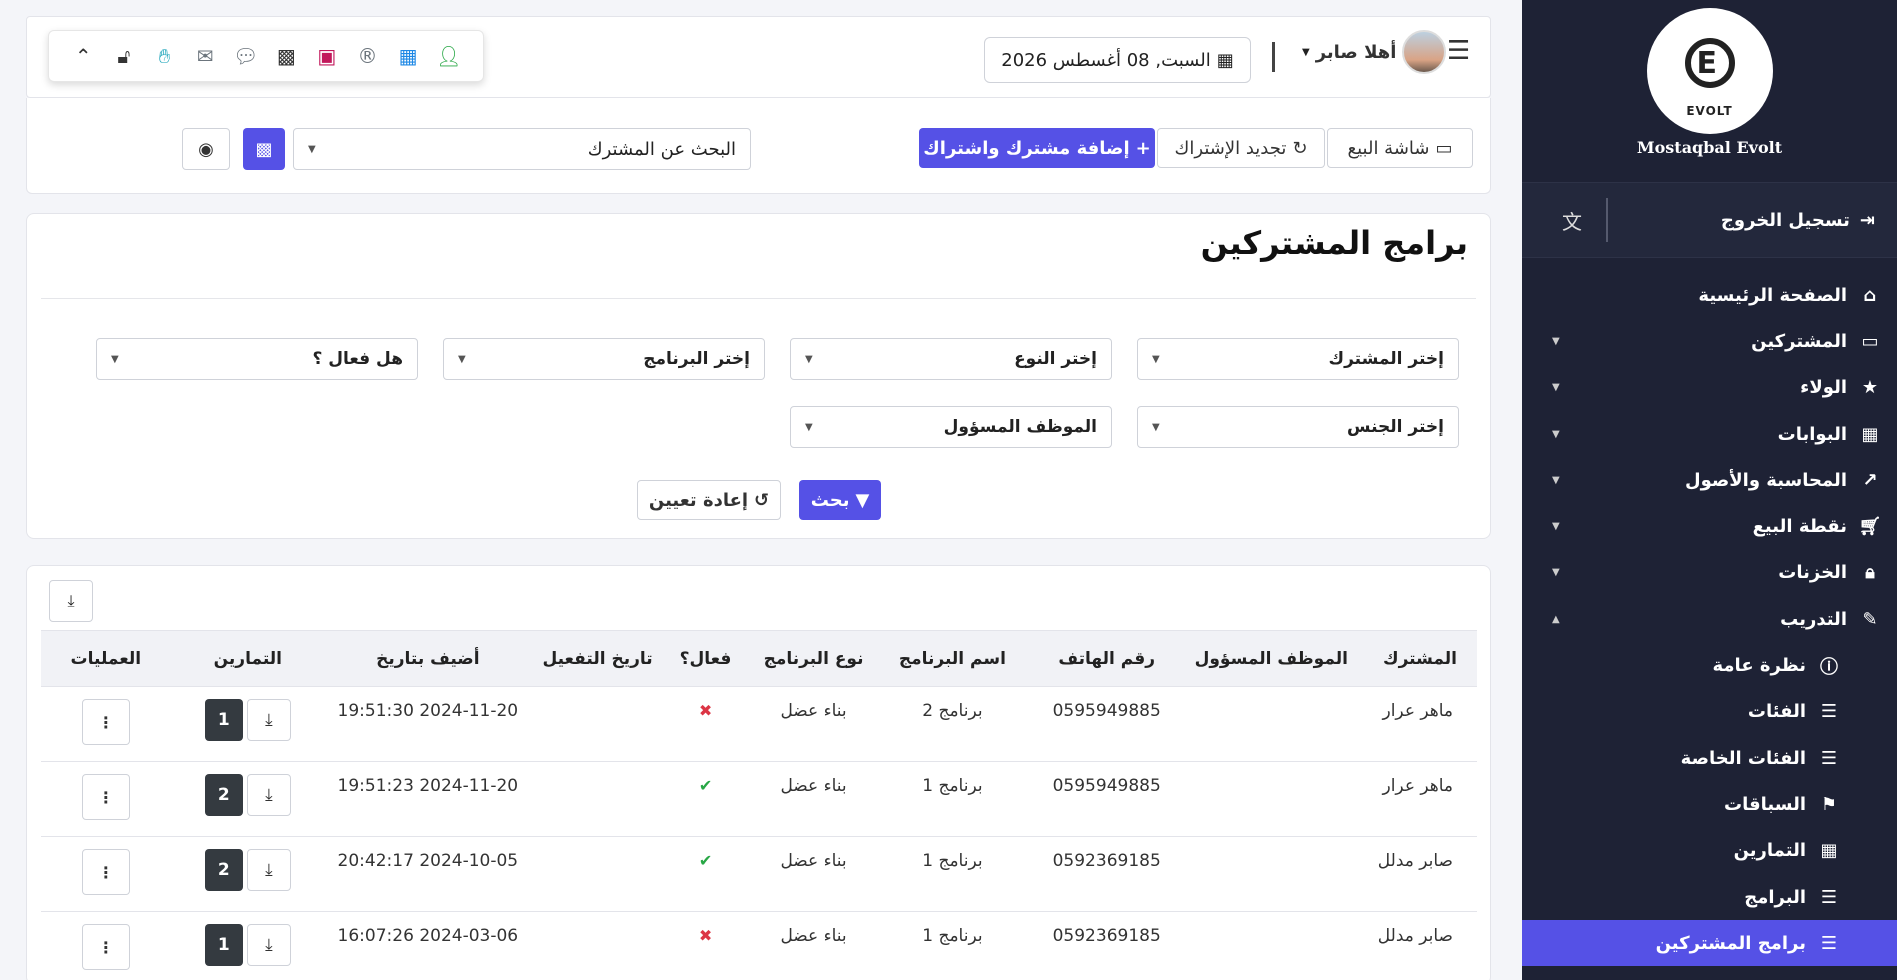 The height and width of the screenshot is (980, 1897). What do you see at coordinates (449, 56) in the screenshot?
I see `user-plus-icon: 👤︎` at bounding box center [449, 56].